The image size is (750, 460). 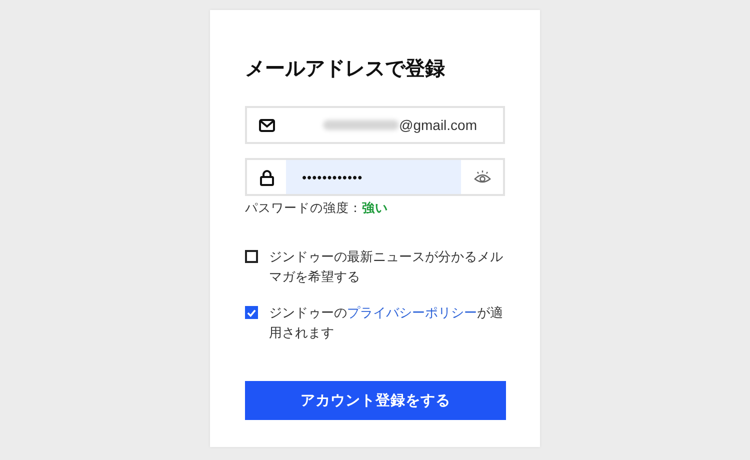 I want to click on padlock-icon, so click(x=267, y=177).